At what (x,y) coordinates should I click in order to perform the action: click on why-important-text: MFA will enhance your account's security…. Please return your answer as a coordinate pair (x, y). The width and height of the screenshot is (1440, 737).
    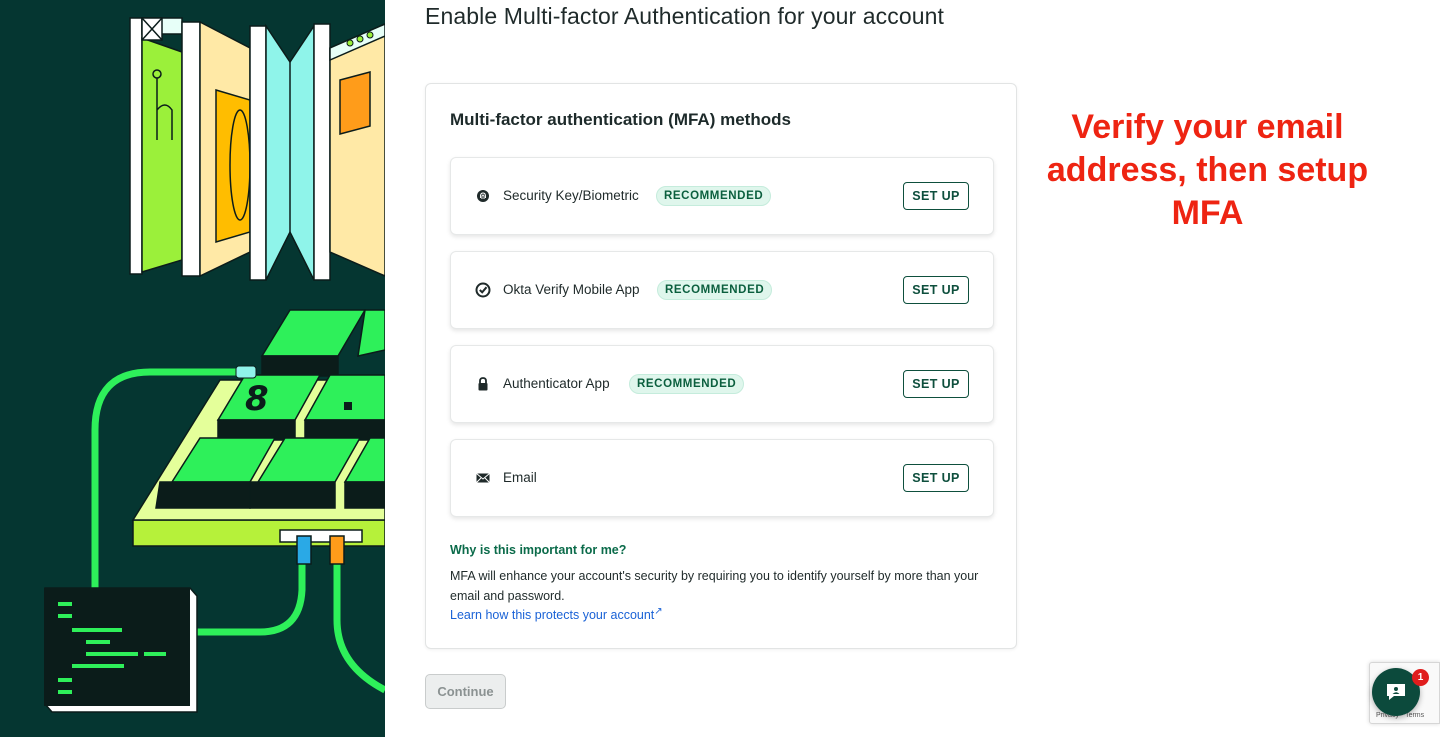
    Looking at the image, I should click on (714, 586).